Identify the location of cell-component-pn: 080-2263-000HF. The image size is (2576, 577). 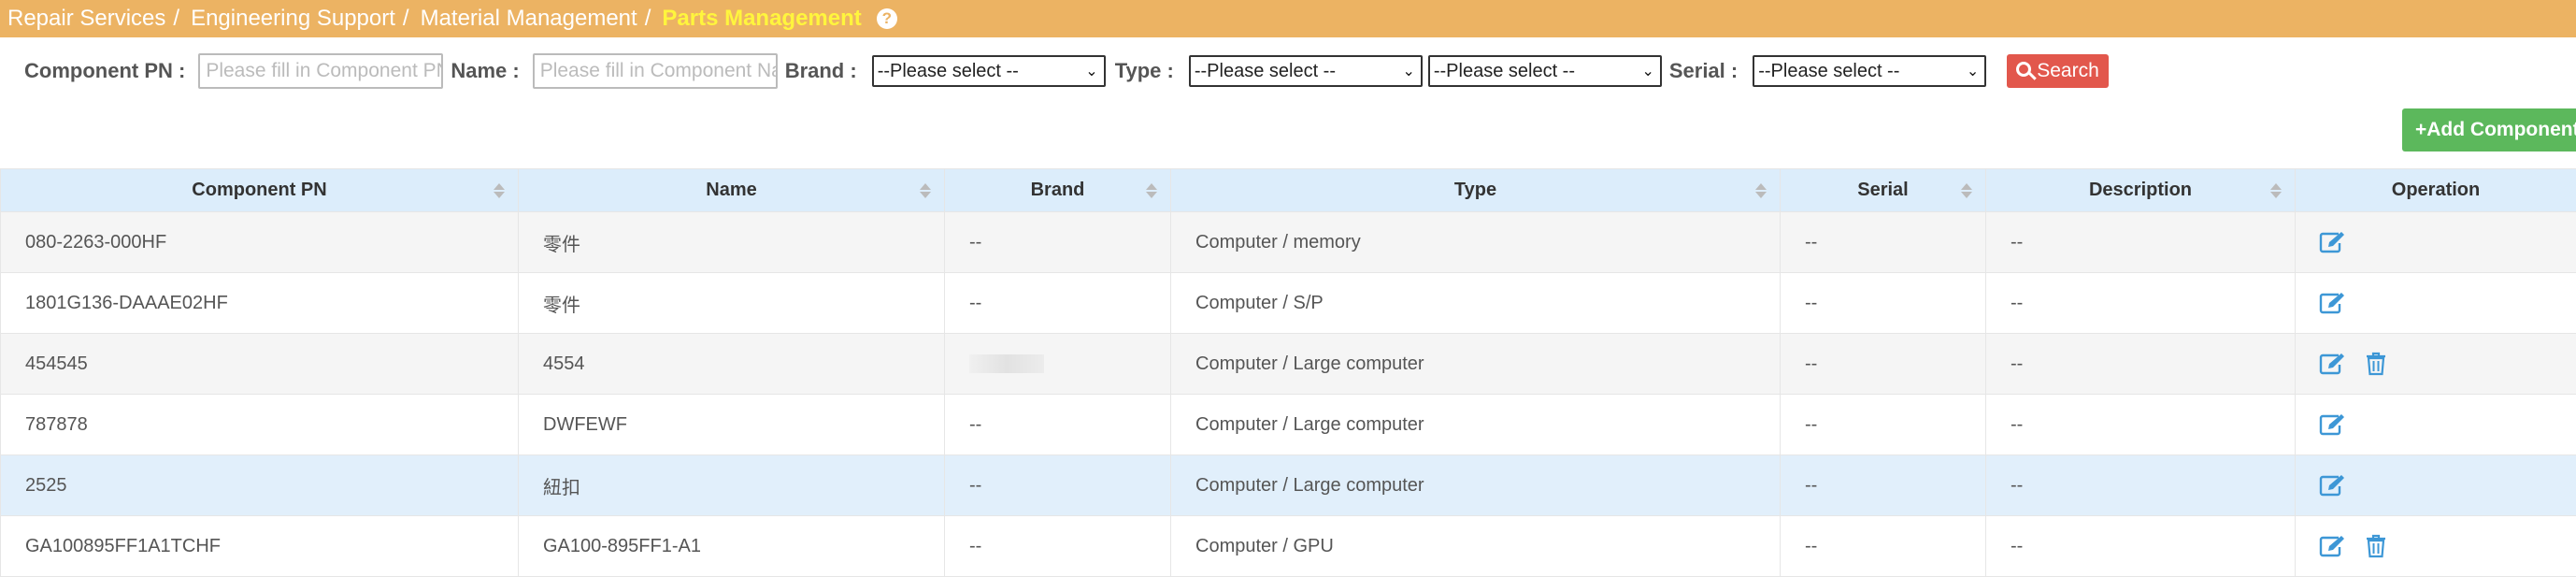
(260, 243).